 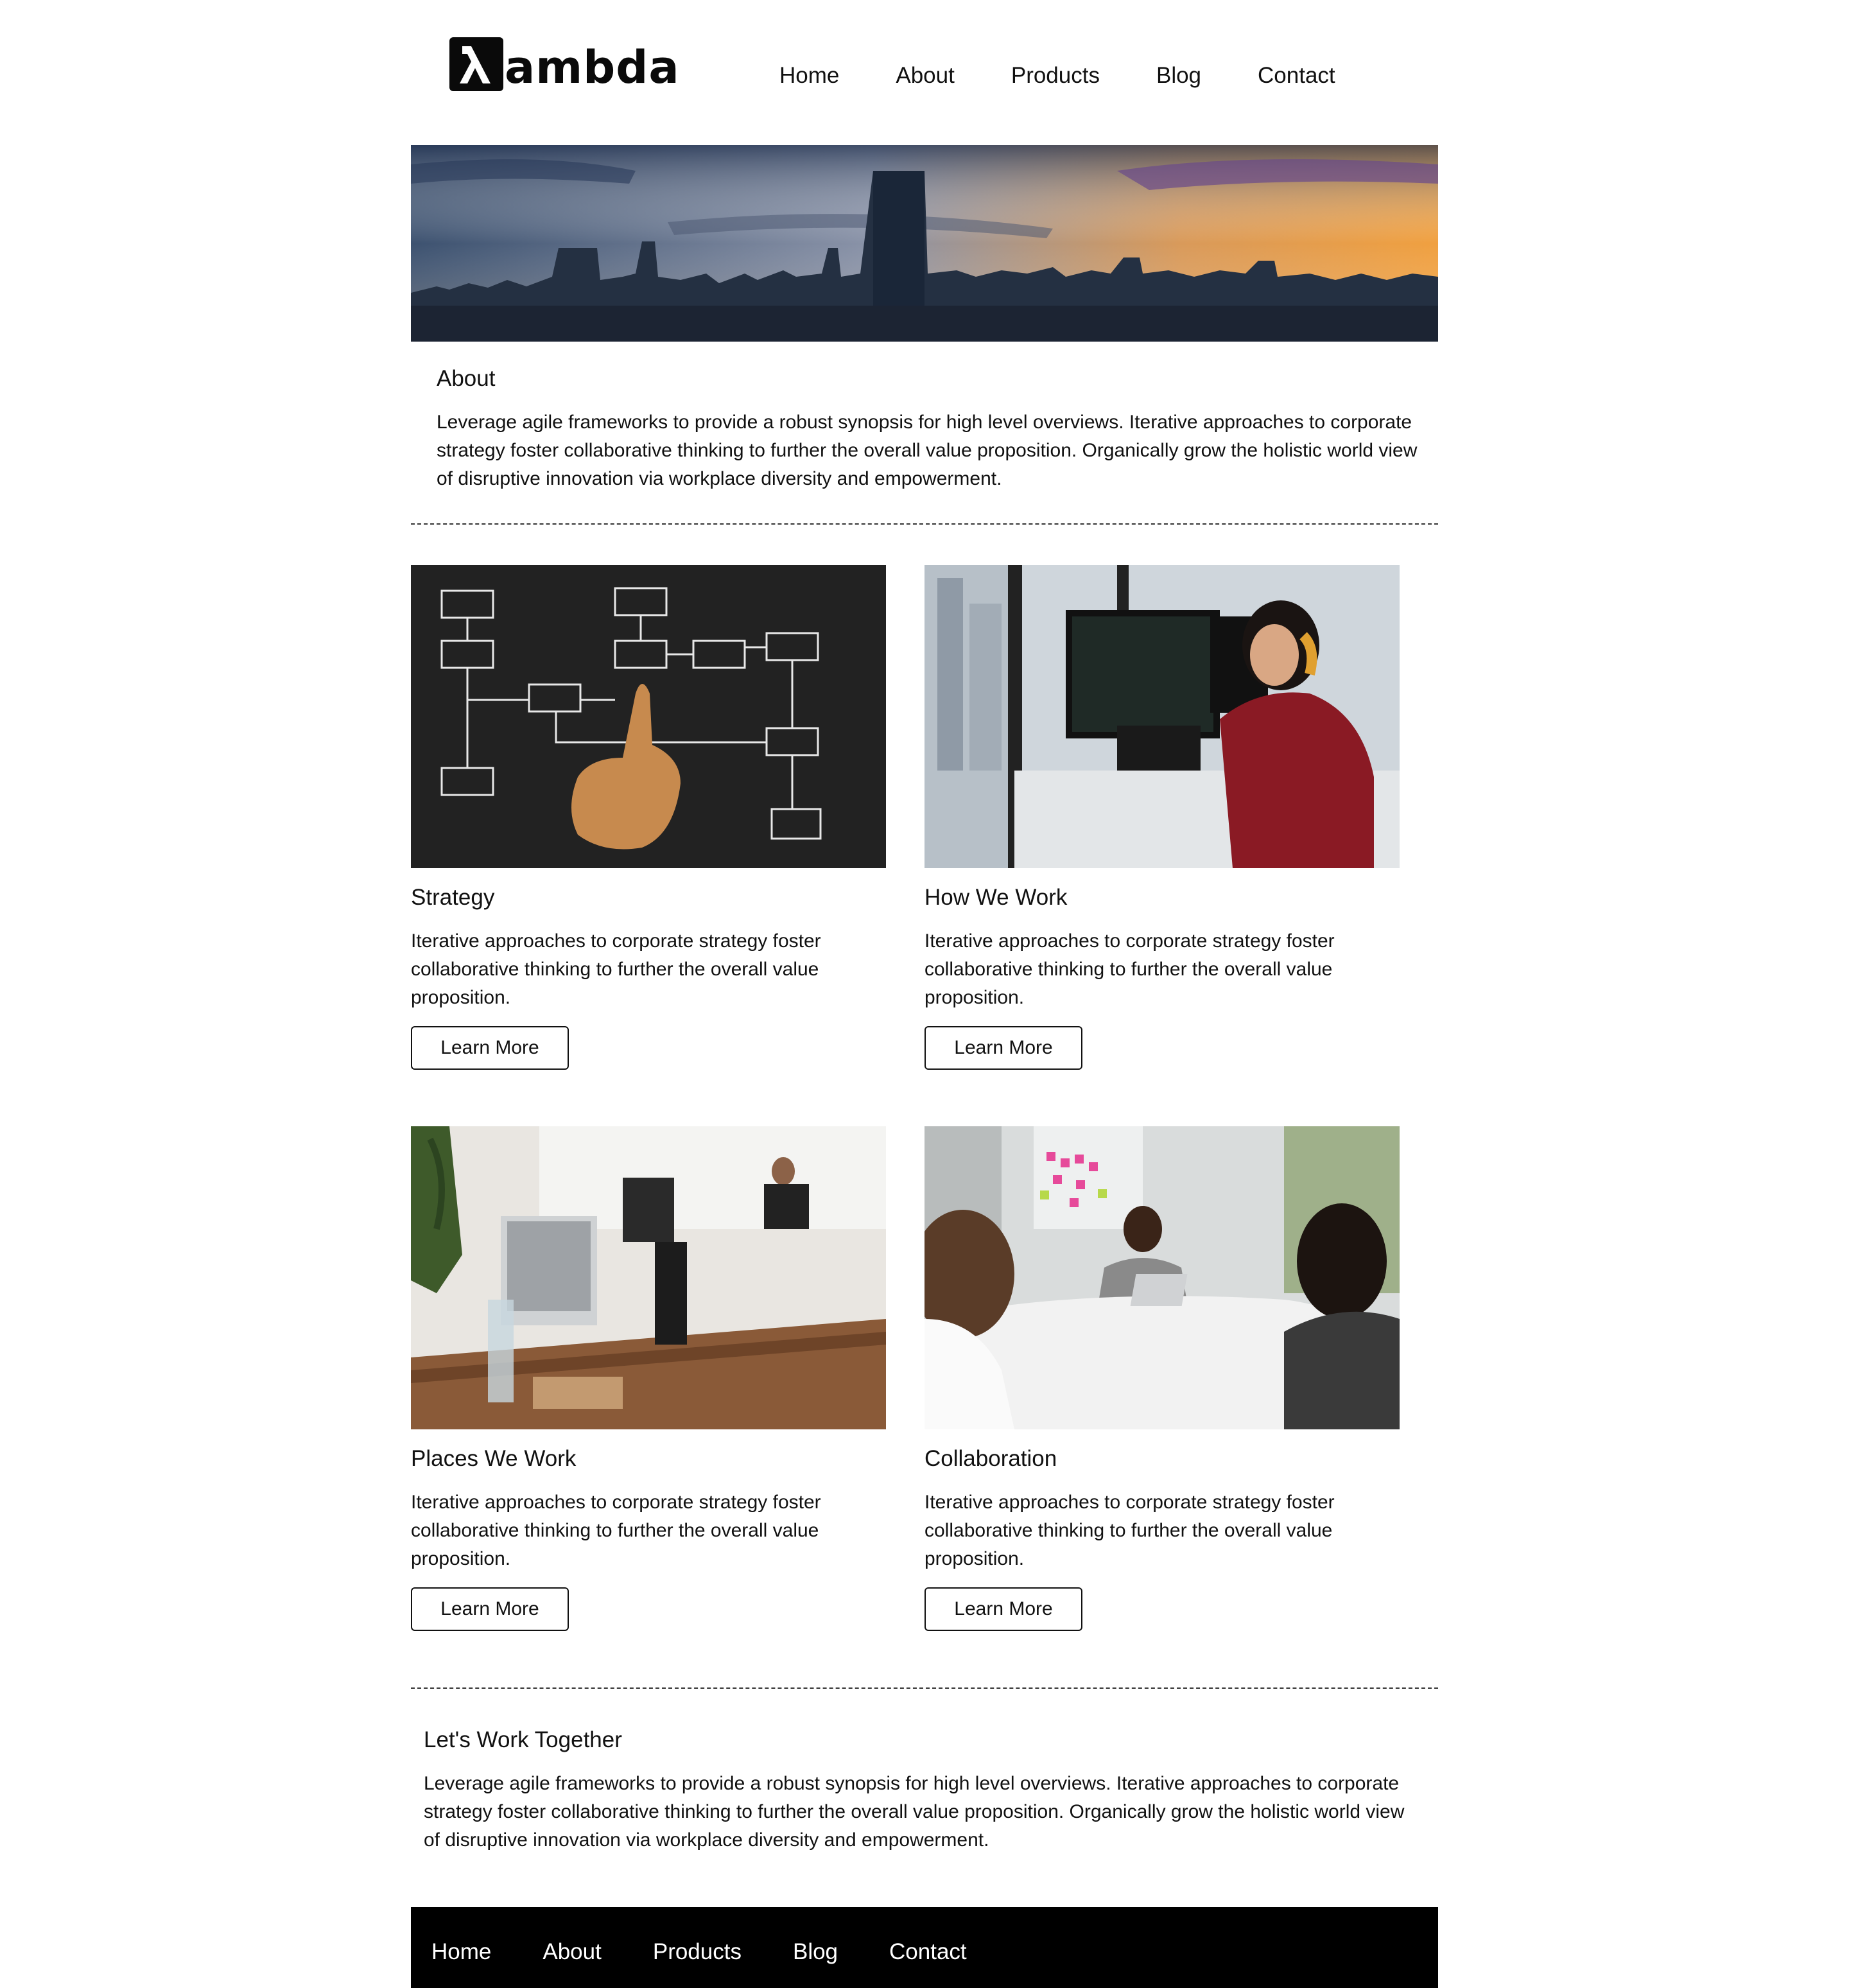 I want to click on main-nav: Home About Products Blog Contact, so click(x=1057, y=76).